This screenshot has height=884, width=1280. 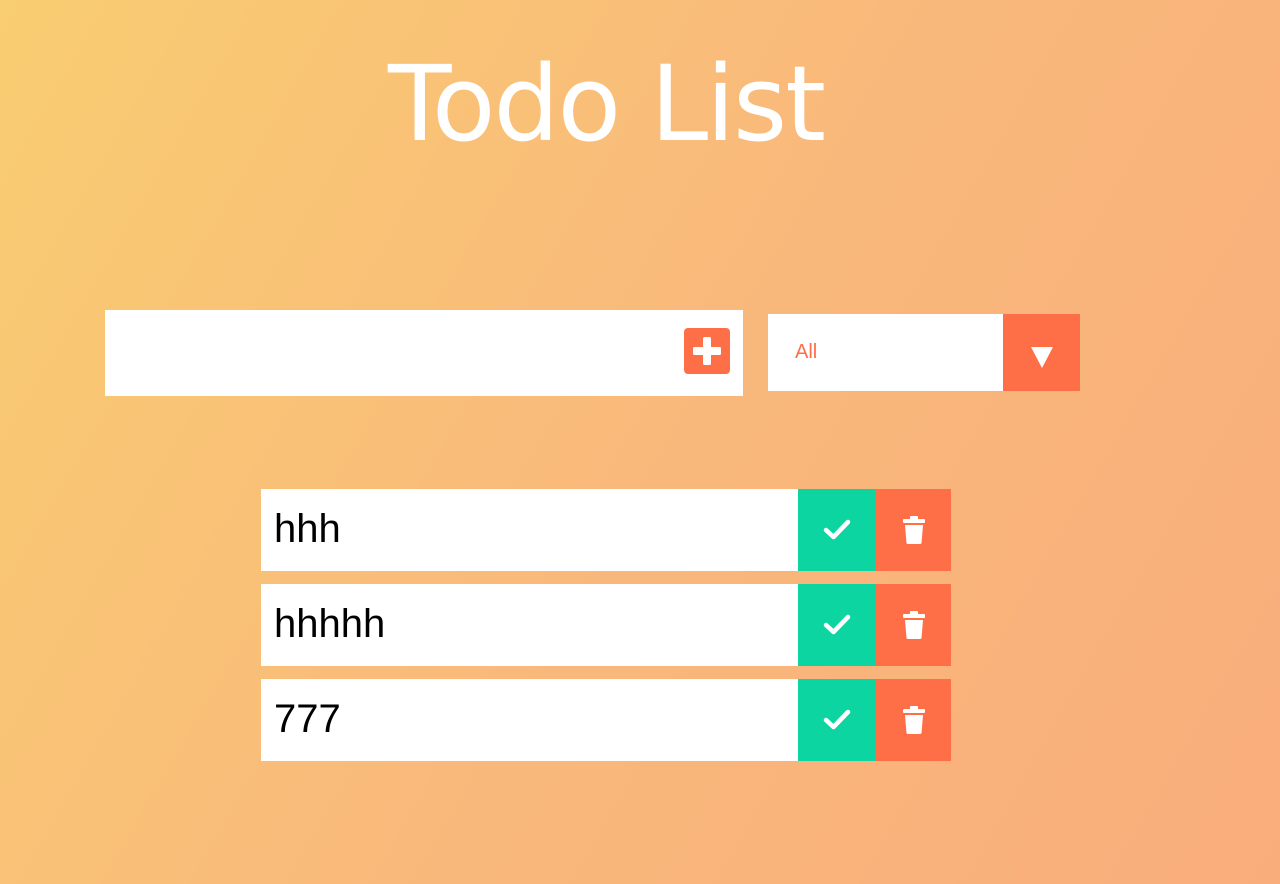 I want to click on filter-selected-value: All, so click(x=806, y=352).